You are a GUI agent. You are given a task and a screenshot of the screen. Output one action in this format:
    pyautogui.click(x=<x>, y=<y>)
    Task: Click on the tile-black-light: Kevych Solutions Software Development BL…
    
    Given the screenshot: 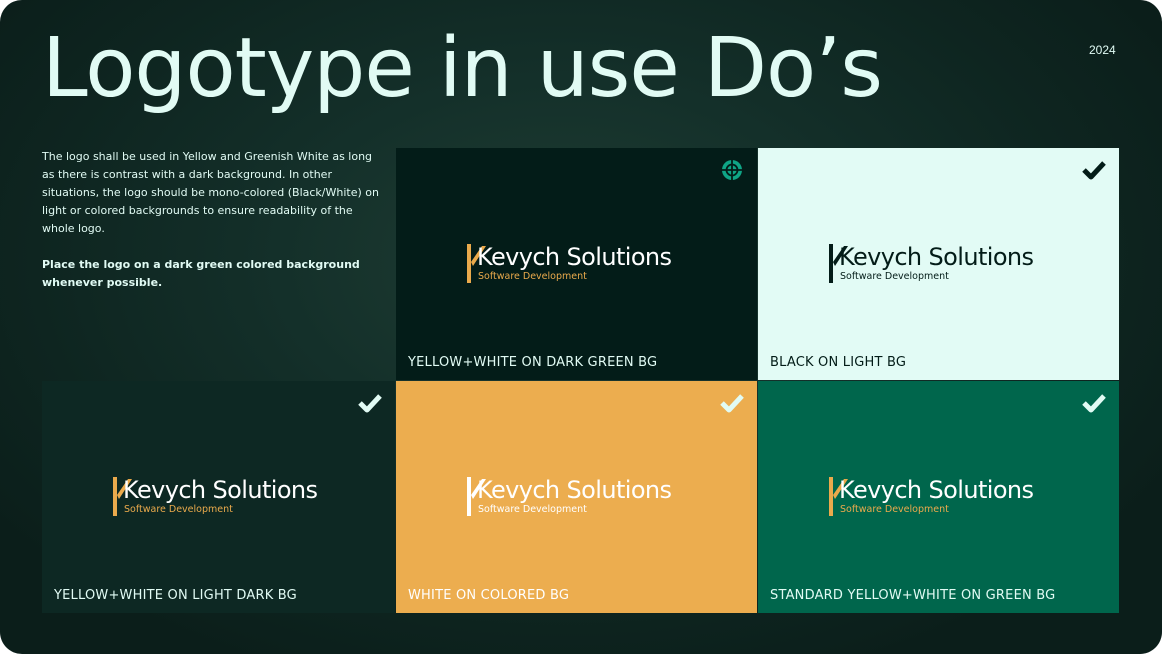 What is the action you would take?
    pyautogui.click(x=938, y=264)
    